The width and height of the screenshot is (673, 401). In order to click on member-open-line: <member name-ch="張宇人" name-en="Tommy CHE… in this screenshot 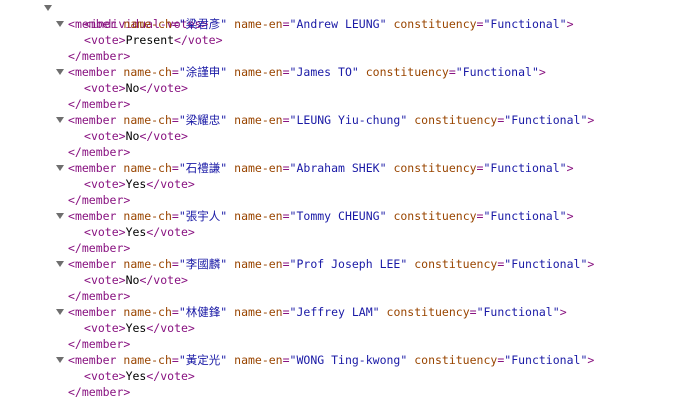, I will do `click(336, 216)`.